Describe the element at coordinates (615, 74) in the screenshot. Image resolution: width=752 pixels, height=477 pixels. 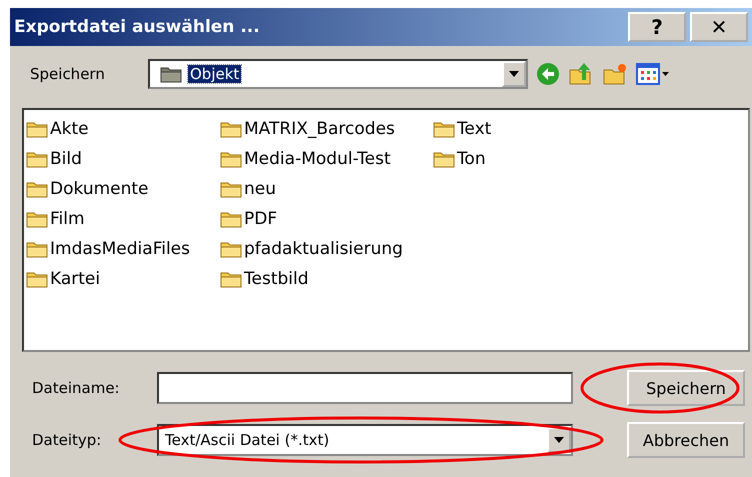
I see `new-folder-icon` at that location.